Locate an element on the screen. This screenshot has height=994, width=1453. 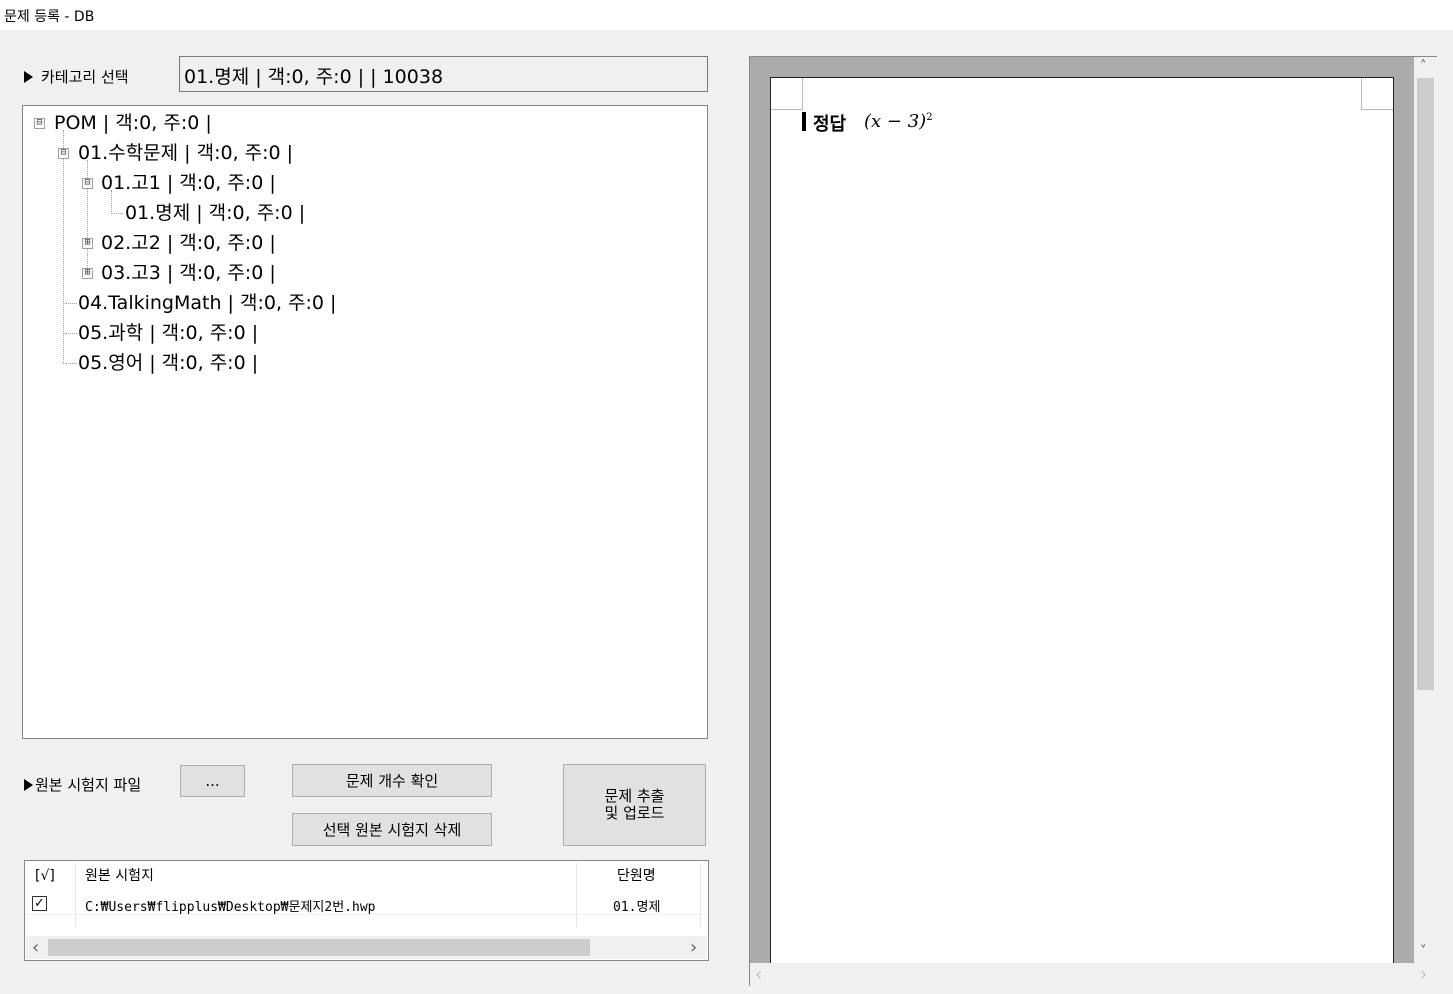
tree-node-english: 05.영어 | 객:0, 주:0 | is located at coordinates (168, 363).